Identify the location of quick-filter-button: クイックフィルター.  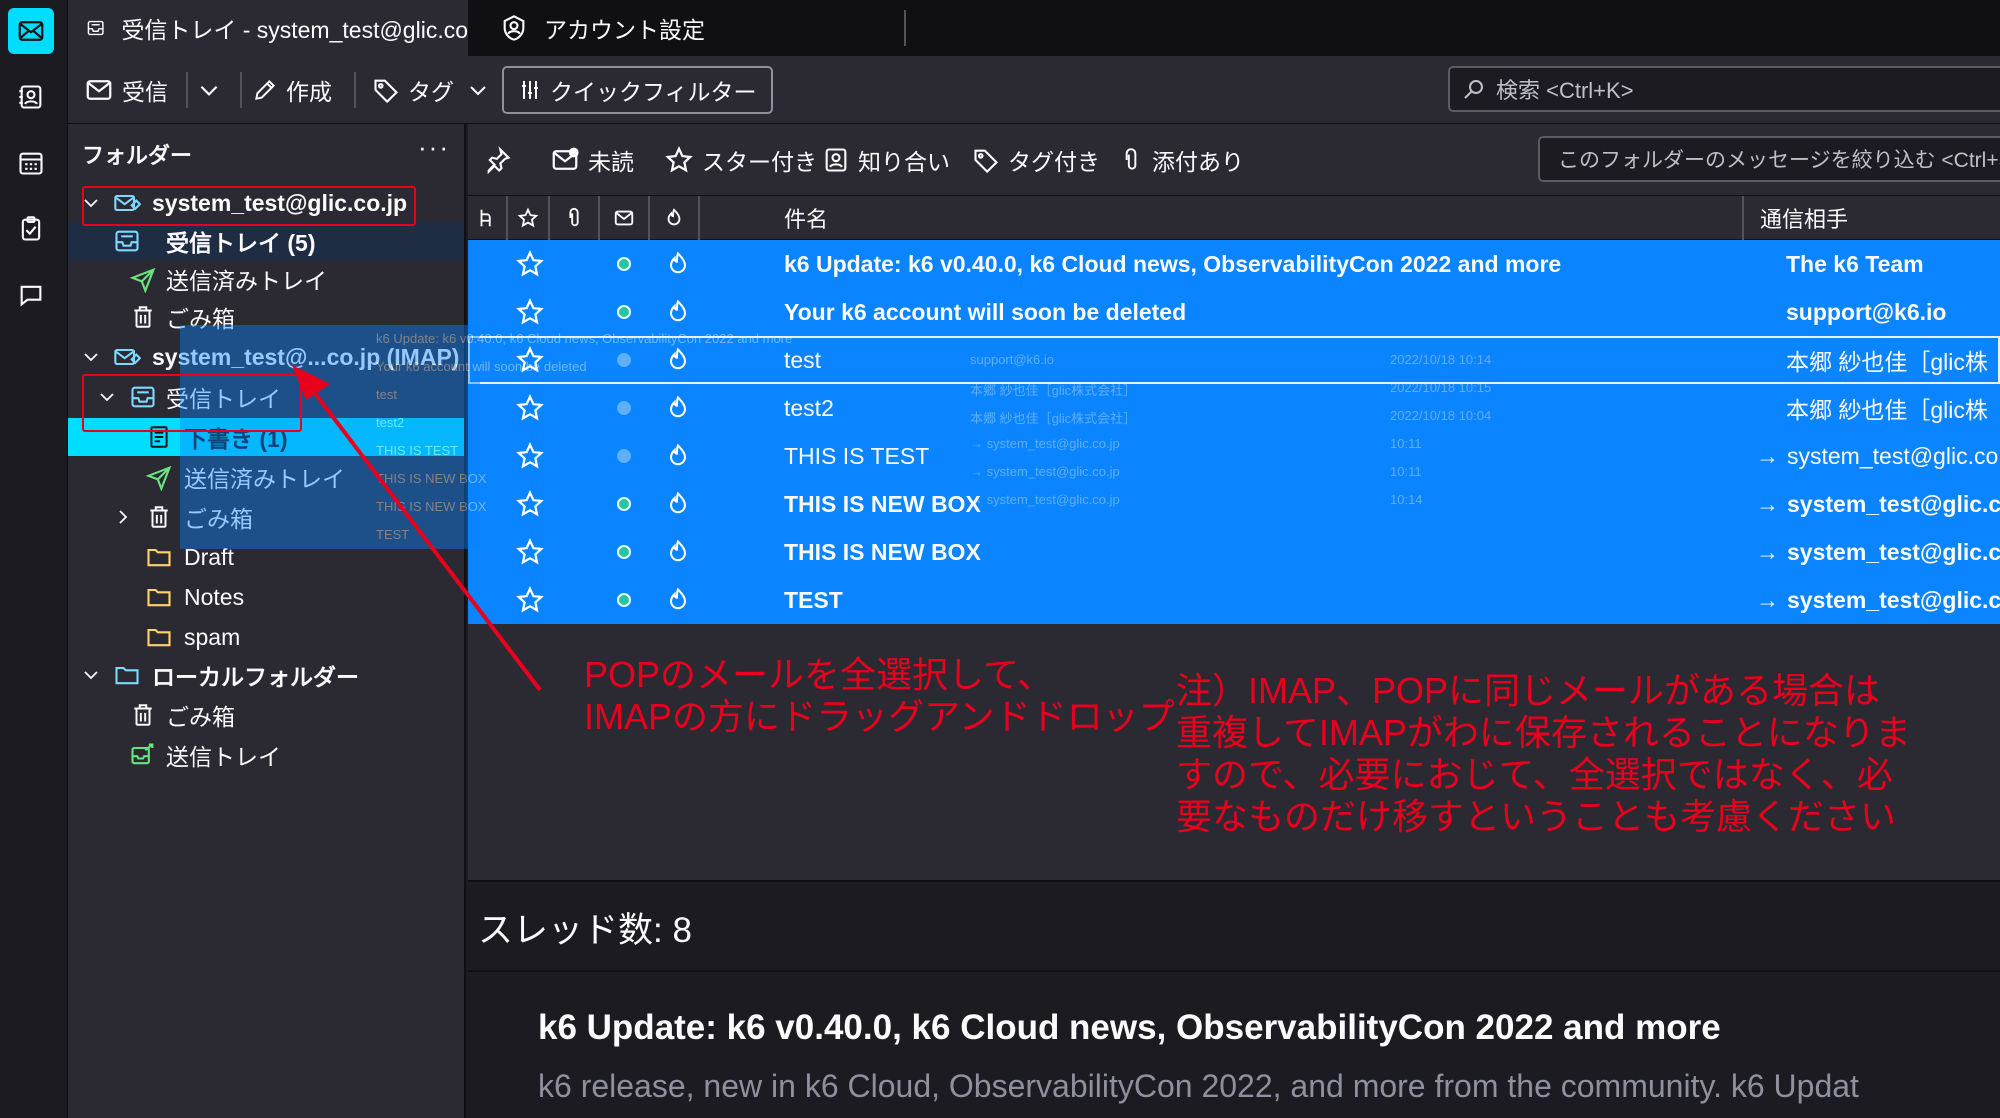
(637, 90).